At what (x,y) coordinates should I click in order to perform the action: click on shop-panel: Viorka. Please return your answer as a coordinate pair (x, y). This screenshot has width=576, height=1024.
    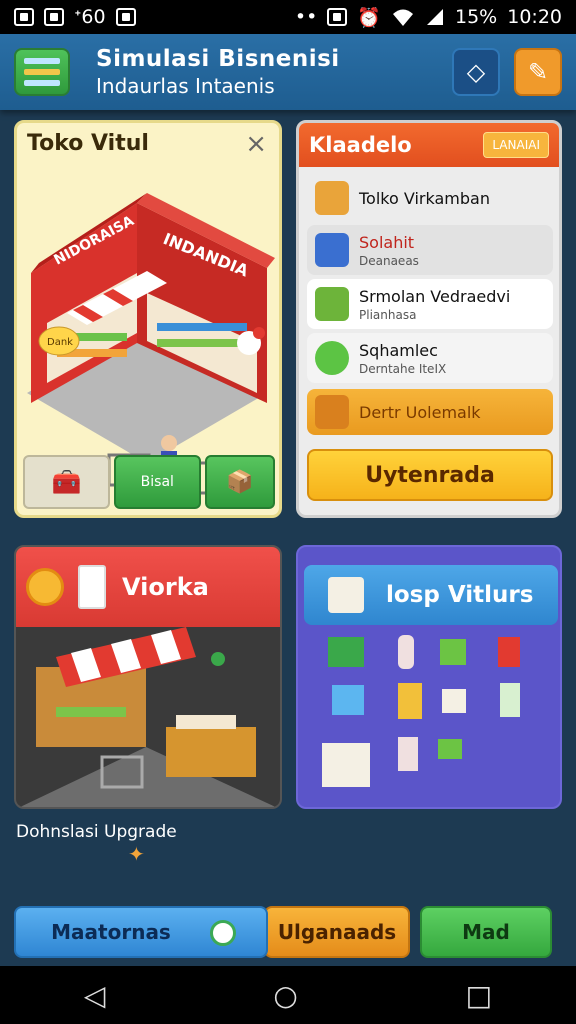
    Looking at the image, I should click on (148, 677).